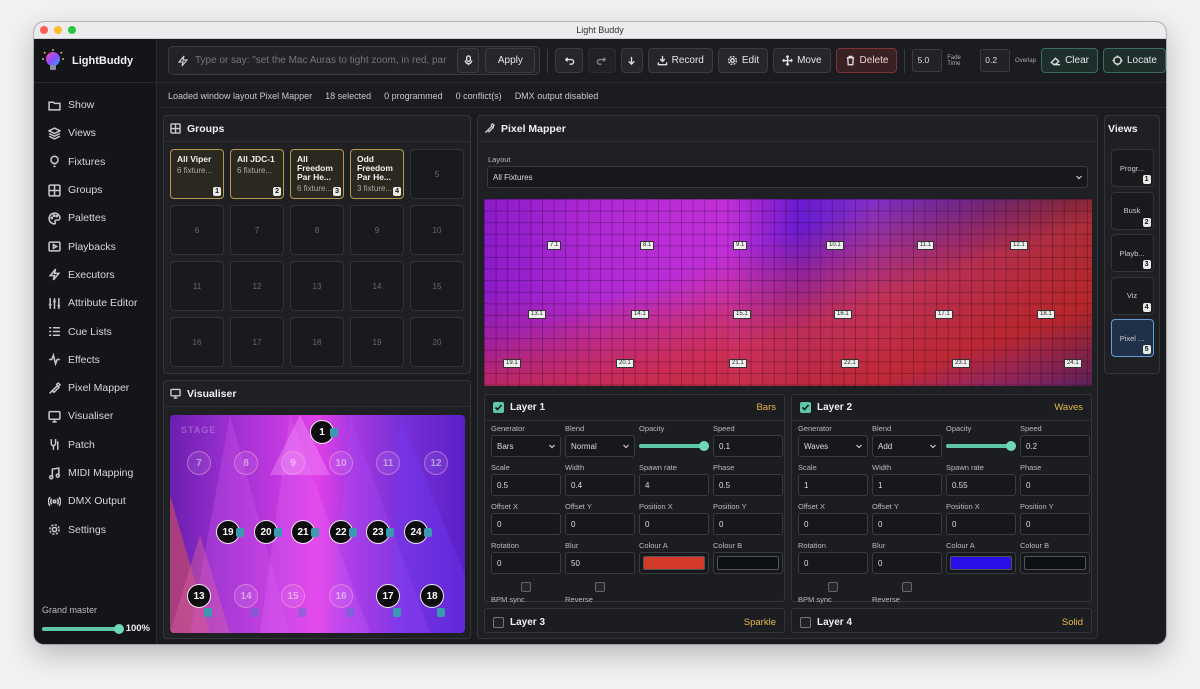 Image resolution: width=1200 pixels, height=689 pixels. I want to click on layer-header: Layer 4 Solid, so click(941, 622).